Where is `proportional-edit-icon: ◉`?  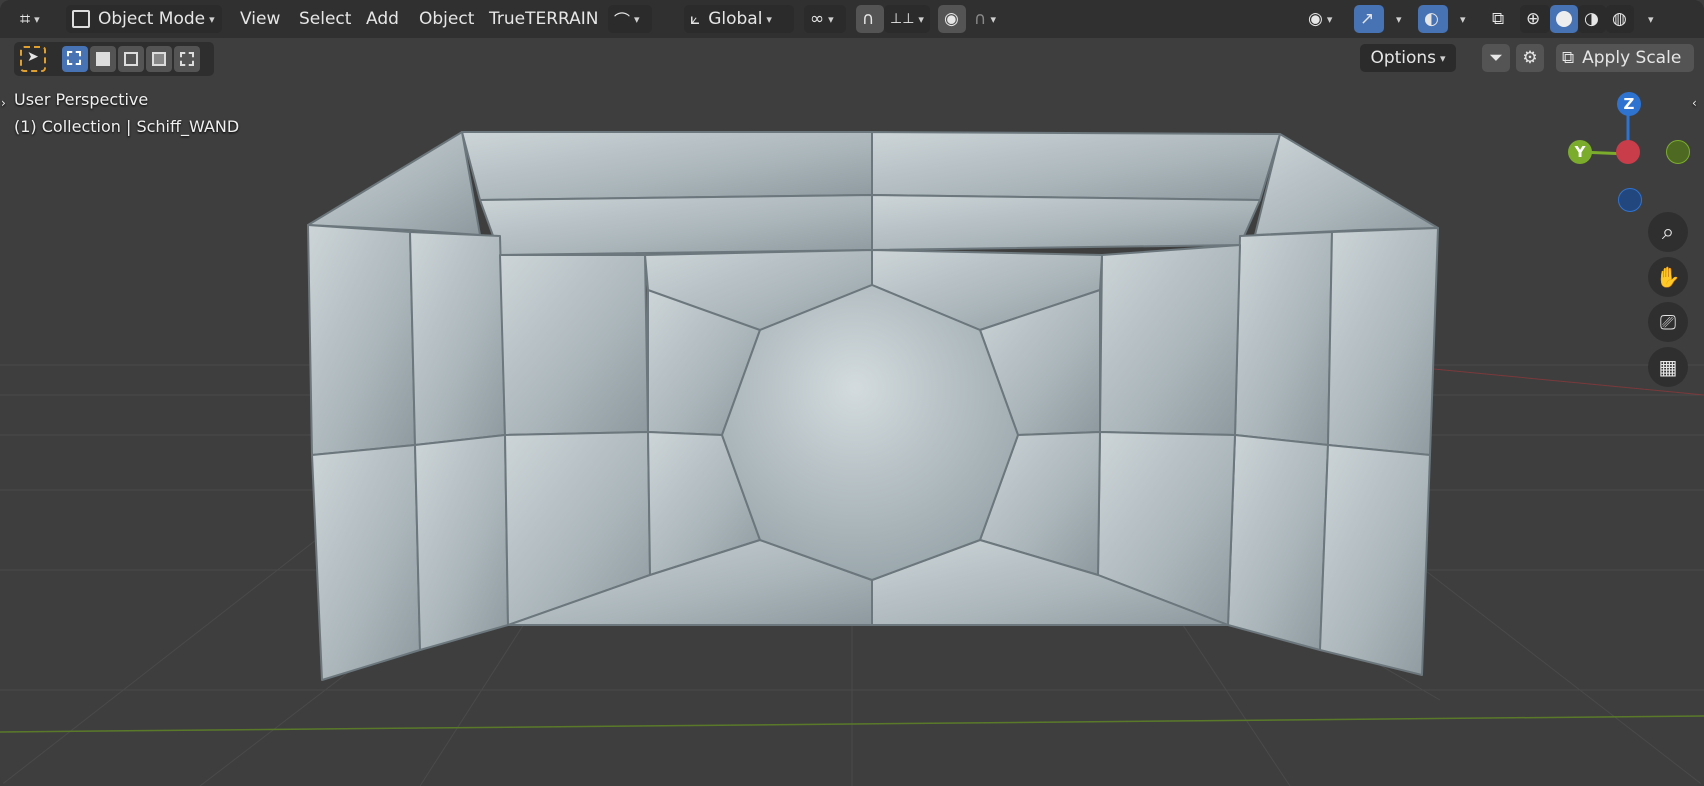
proportional-edit-icon: ◉ is located at coordinates (951, 19).